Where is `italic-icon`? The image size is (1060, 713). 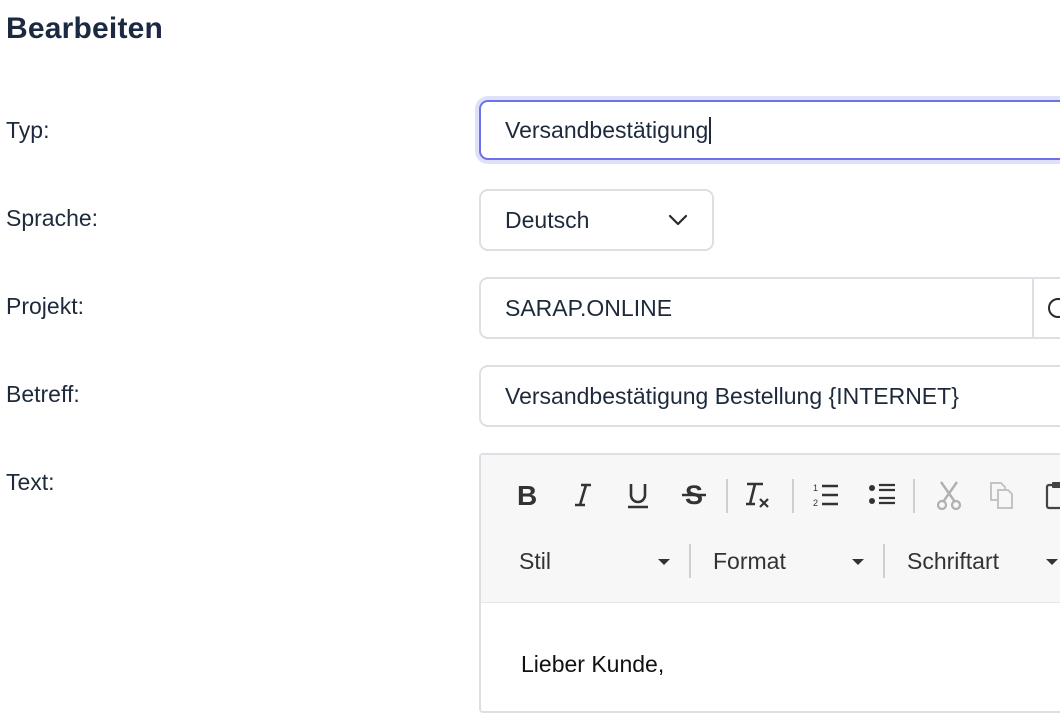
italic-icon is located at coordinates (583, 495).